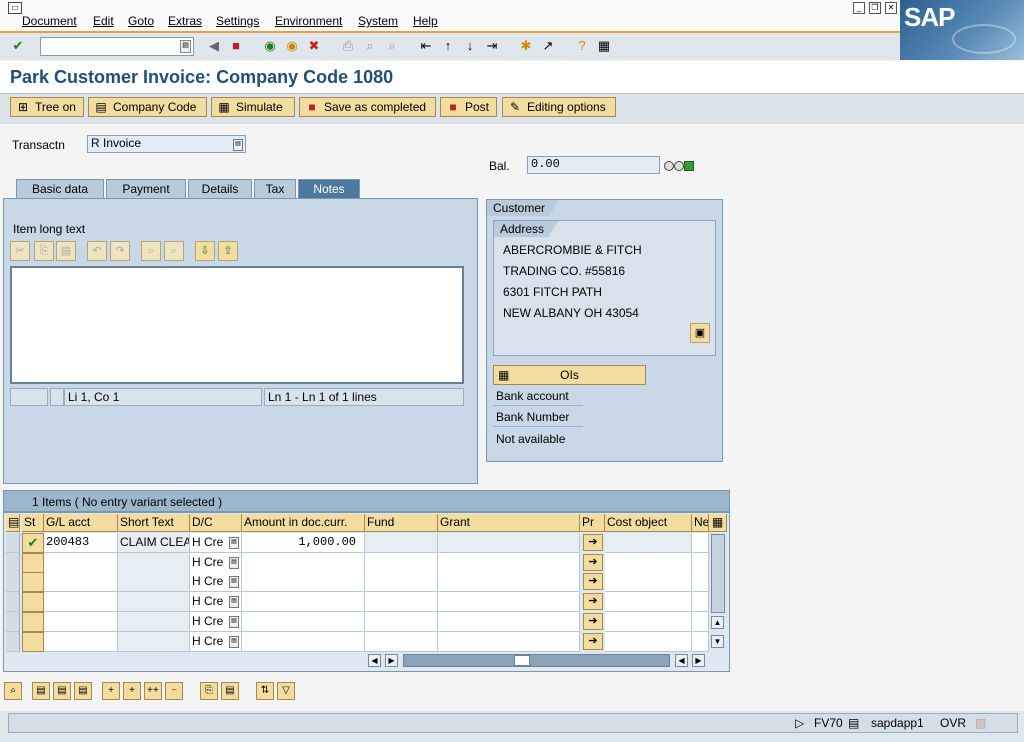 The image size is (1024, 742). Describe the element at coordinates (698, 660) in the screenshot. I see `scroll-right-end-icon: ▶` at that location.